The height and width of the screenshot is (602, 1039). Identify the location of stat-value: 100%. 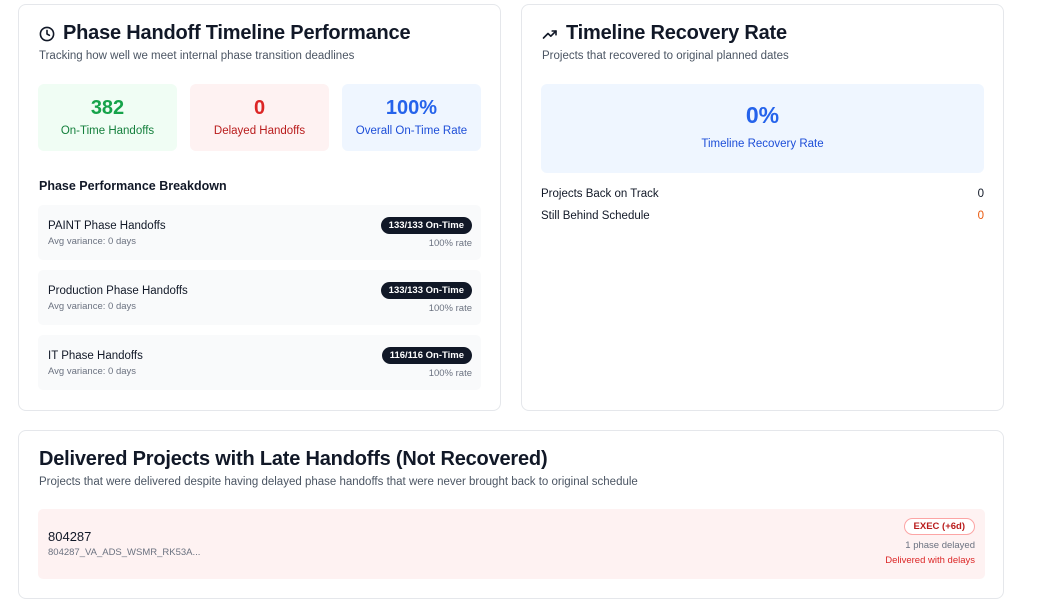
(411, 108).